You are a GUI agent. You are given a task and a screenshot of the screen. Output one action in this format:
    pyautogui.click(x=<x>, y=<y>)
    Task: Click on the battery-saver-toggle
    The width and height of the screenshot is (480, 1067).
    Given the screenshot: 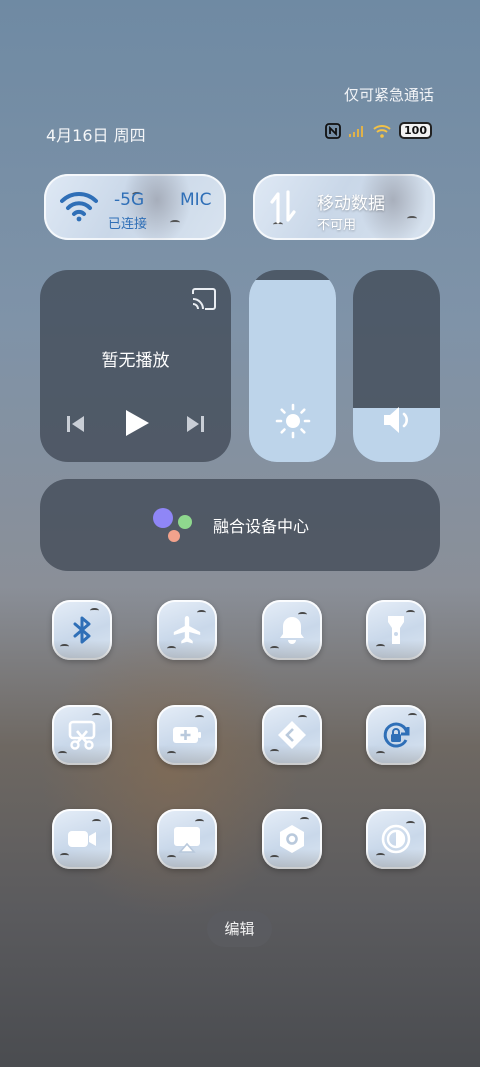 What is the action you would take?
    pyautogui.click(x=187, y=735)
    